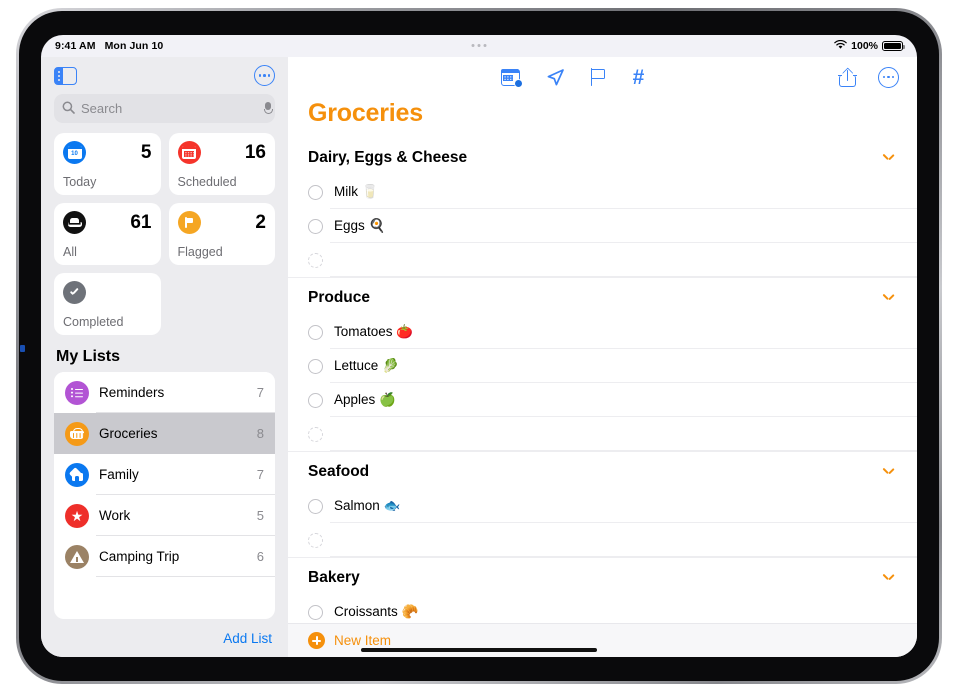  I want to click on sidebar-item-groceries: Groceries 8, so click(164, 433).